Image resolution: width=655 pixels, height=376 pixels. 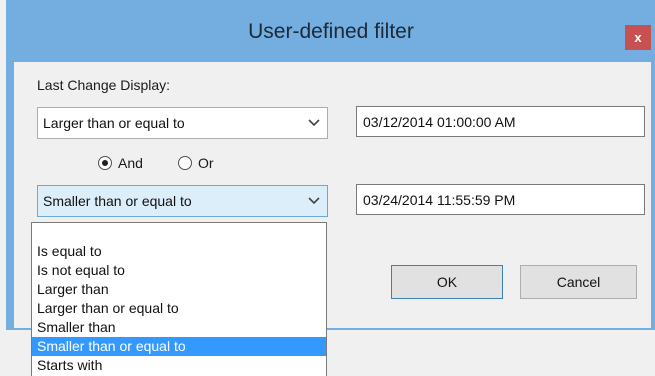 I want to click on dropdown-option: Is equal to, so click(x=179, y=251).